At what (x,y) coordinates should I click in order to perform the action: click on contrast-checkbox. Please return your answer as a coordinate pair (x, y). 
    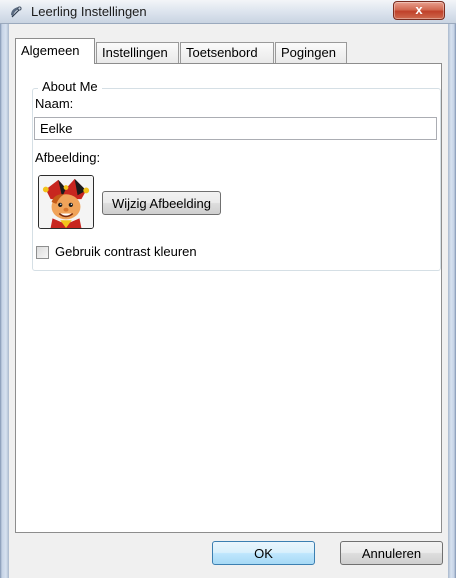
    Looking at the image, I should click on (42, 252).